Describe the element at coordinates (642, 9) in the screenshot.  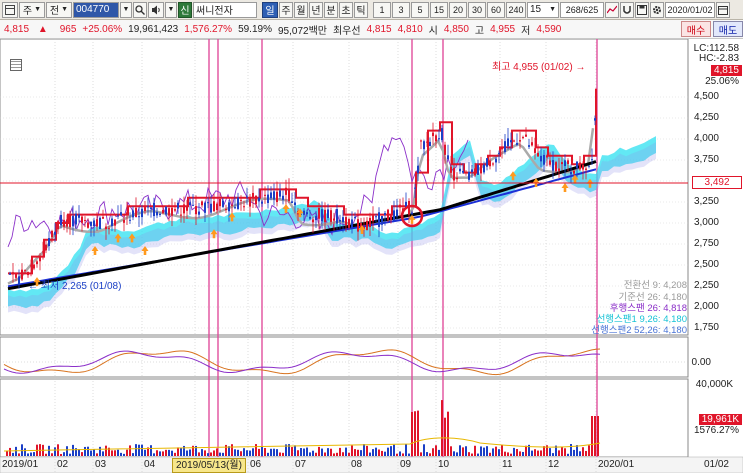
I see `save-icon` at that location.